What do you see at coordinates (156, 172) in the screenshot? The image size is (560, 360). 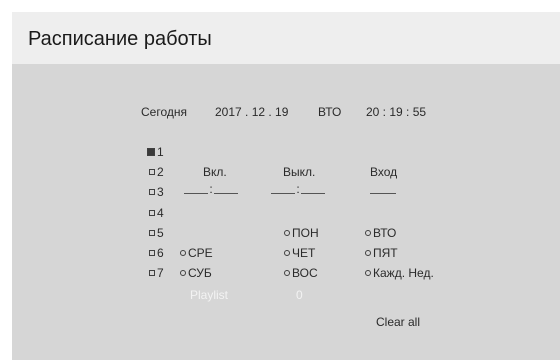 I see `slot-checkbox-2: 2` at bounding box center [156, 172].